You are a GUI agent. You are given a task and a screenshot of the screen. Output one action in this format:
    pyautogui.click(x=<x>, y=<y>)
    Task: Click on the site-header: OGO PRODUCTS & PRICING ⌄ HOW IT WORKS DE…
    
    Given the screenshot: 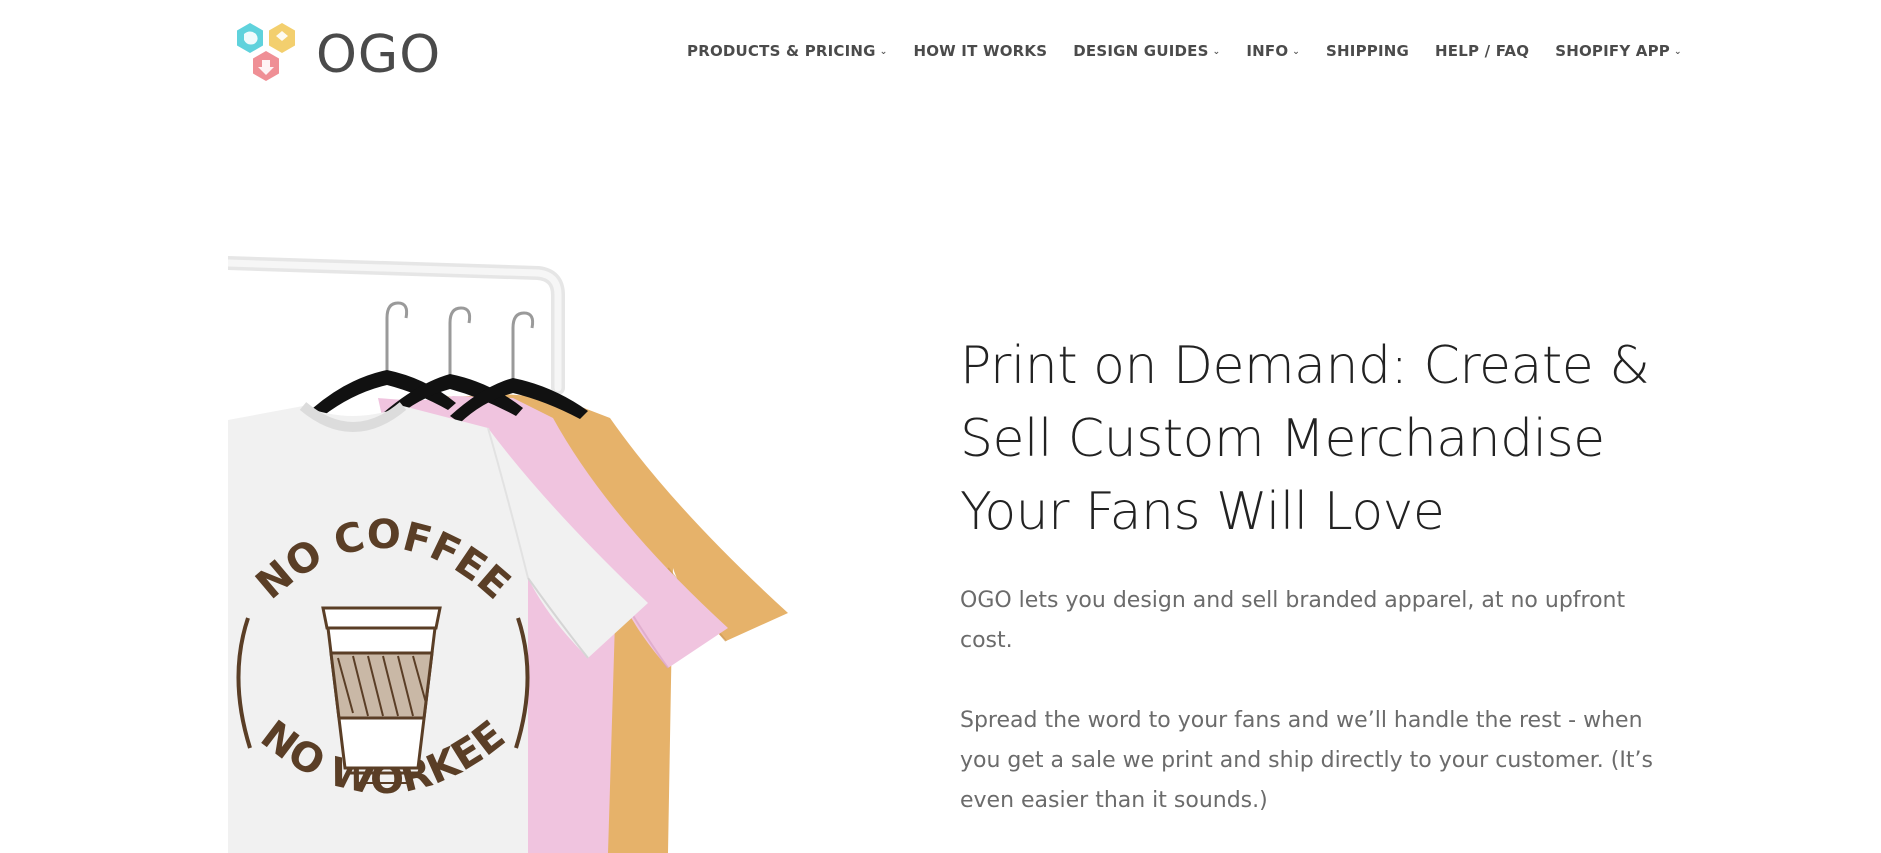 What is the action you would take?
    pyautogui.click(x=940, y=54)
    